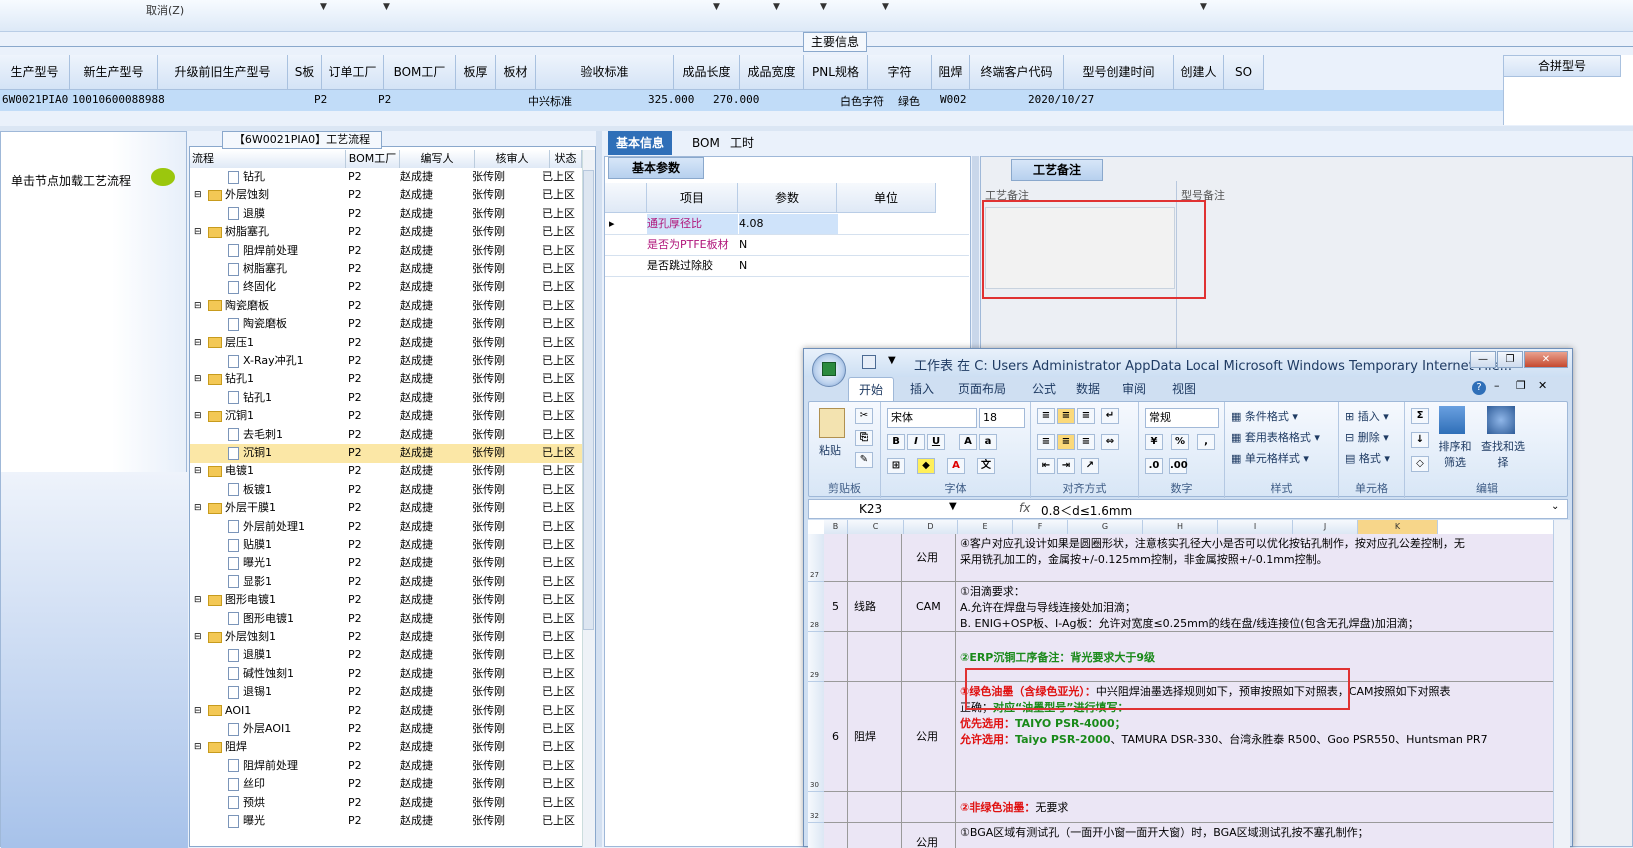  I want to click on tree-row: 树脂塞孔 P2 赵成捷 张传刚 已上区, so click(386, 269).